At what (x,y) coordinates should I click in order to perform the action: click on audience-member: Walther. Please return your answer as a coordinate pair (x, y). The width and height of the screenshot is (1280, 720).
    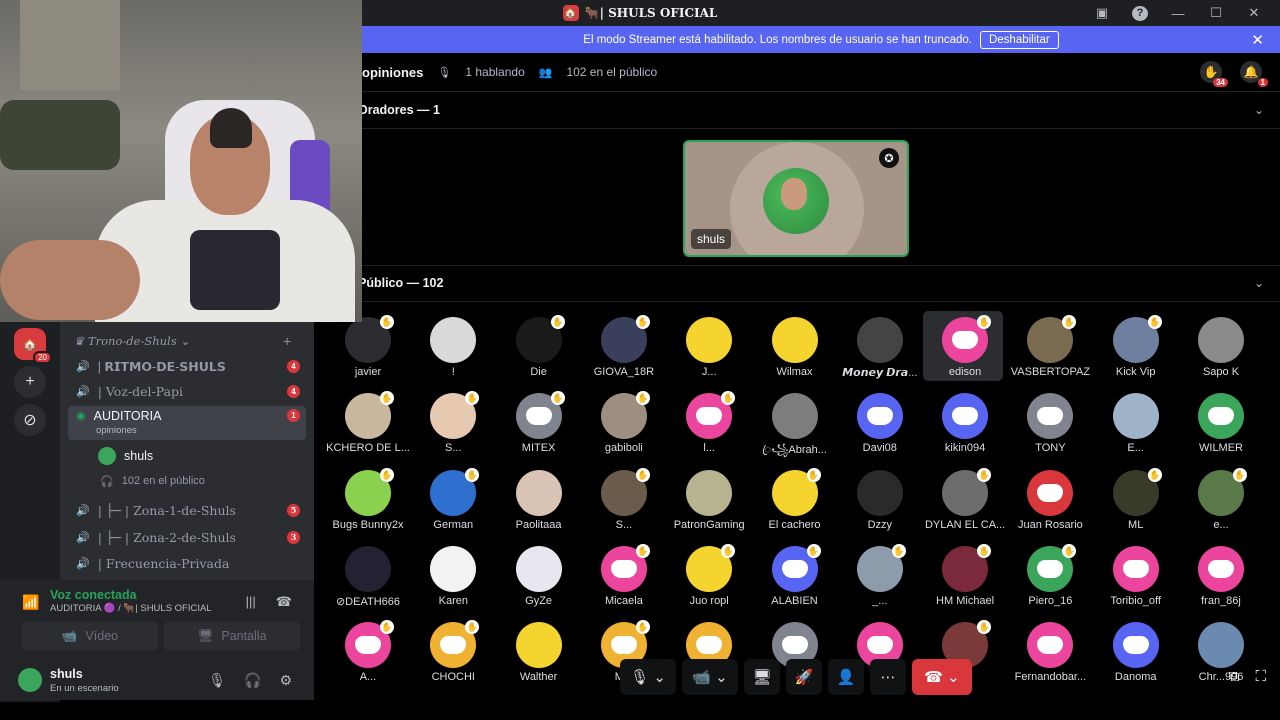
    Looking at the image, I should click on (537, 651).